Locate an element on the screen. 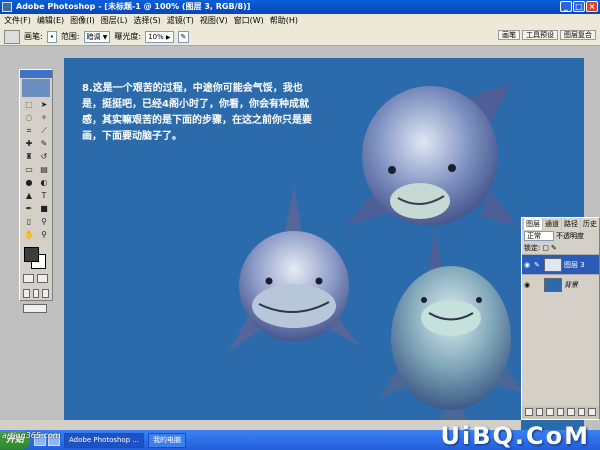 This screenshot has width=600, height=450. menu-select: 选择(S) is located at coordinates (146, 21).